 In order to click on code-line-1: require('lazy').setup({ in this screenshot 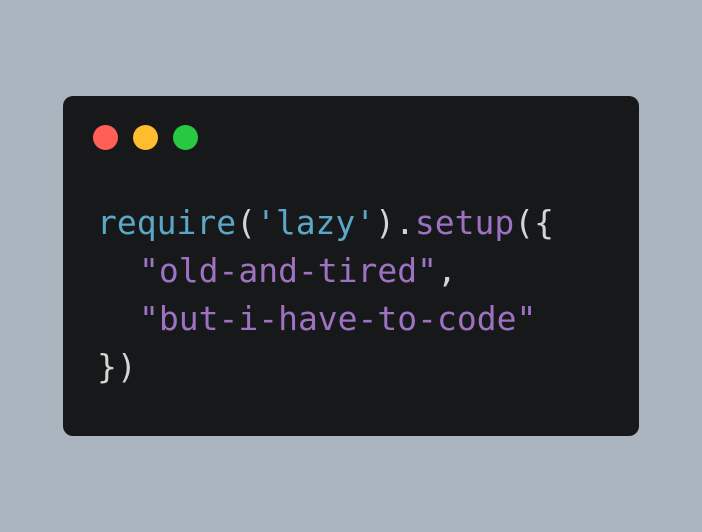, I will do `click(325, 223)`.